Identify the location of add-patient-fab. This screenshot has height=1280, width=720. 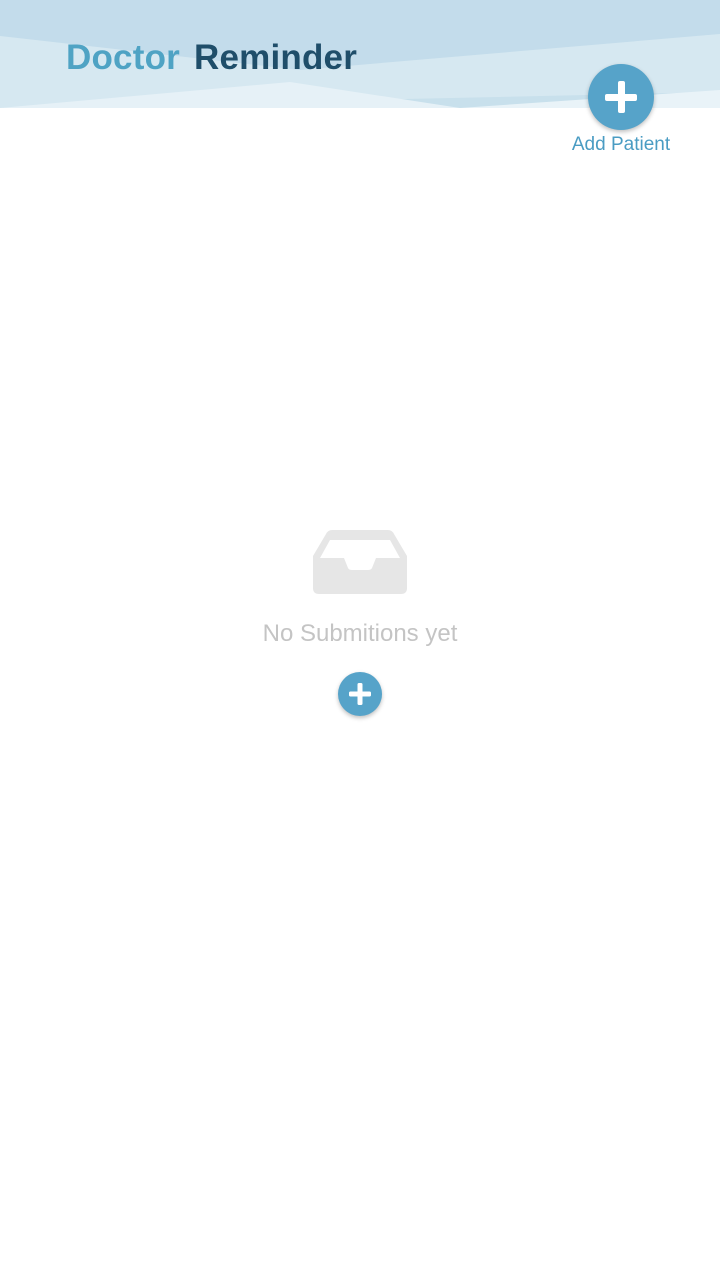
(621, 97).